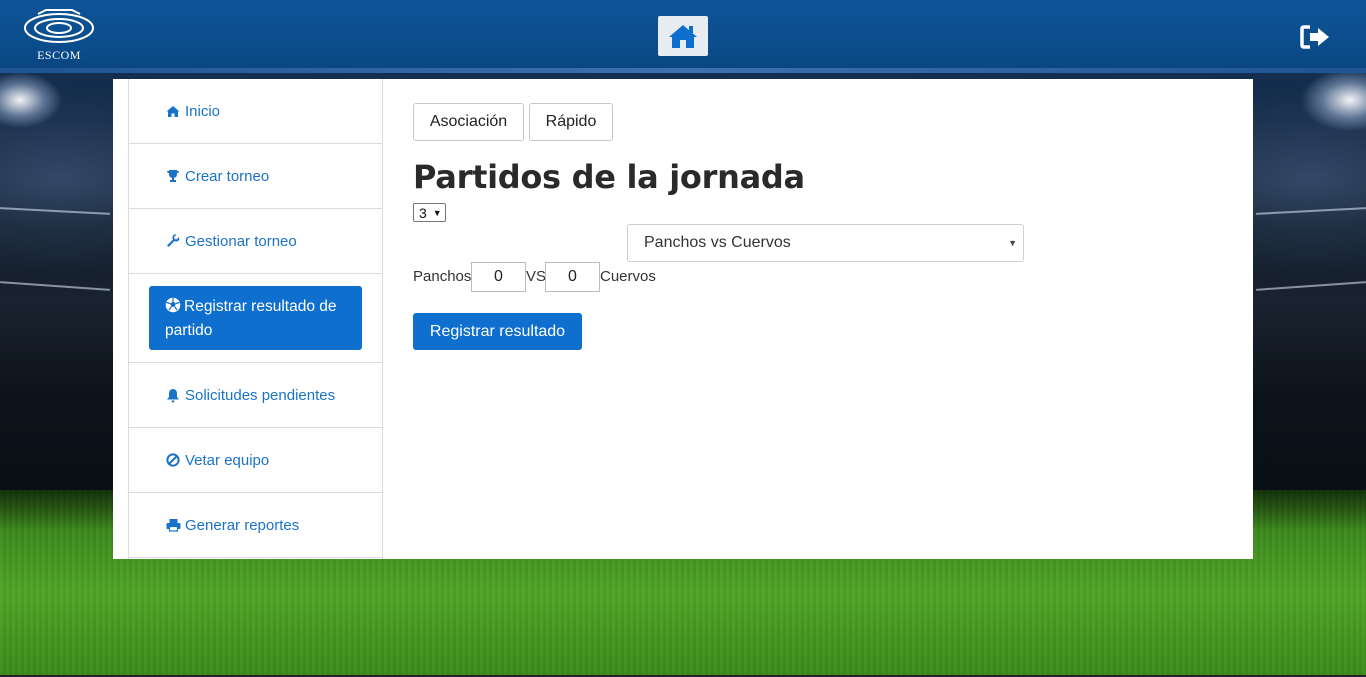  Describe the element at coordinates (173, 176) in the screenshot. I see `trophy-icon` at that location.